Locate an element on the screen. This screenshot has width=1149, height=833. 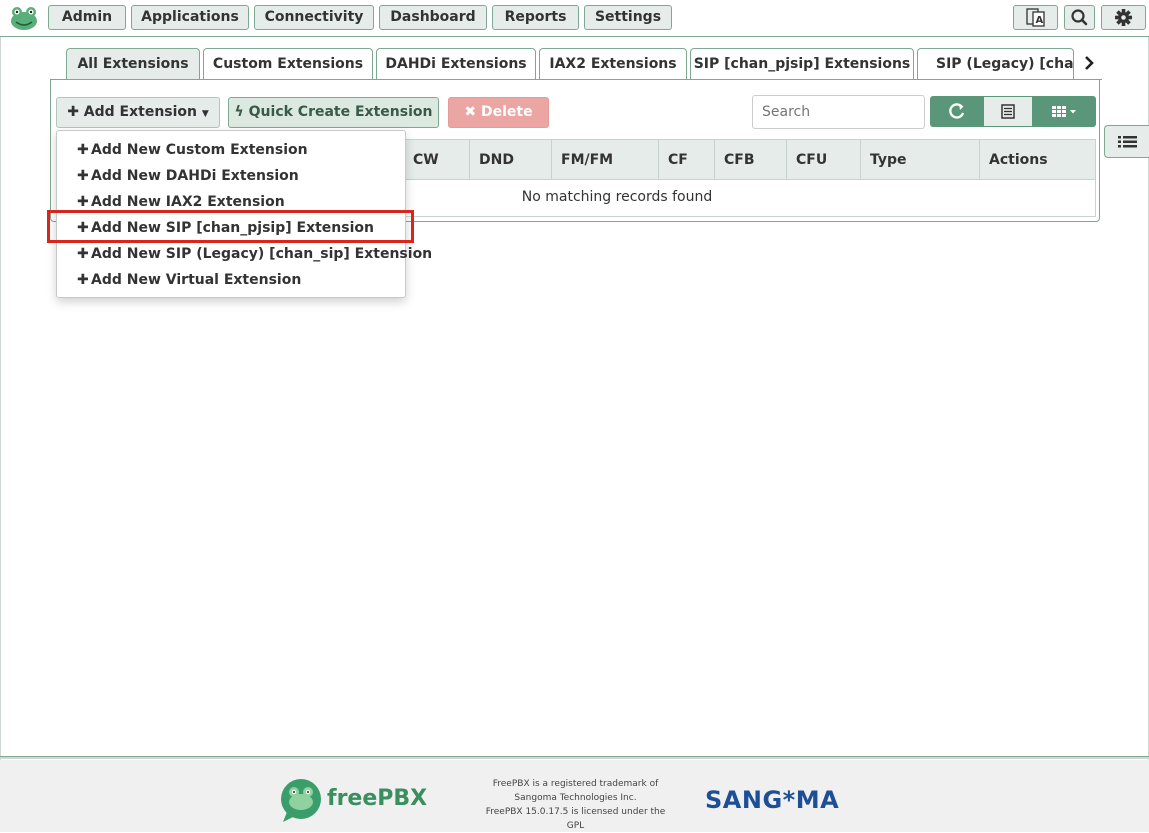
search-button is located at coordinates (1079, 17).